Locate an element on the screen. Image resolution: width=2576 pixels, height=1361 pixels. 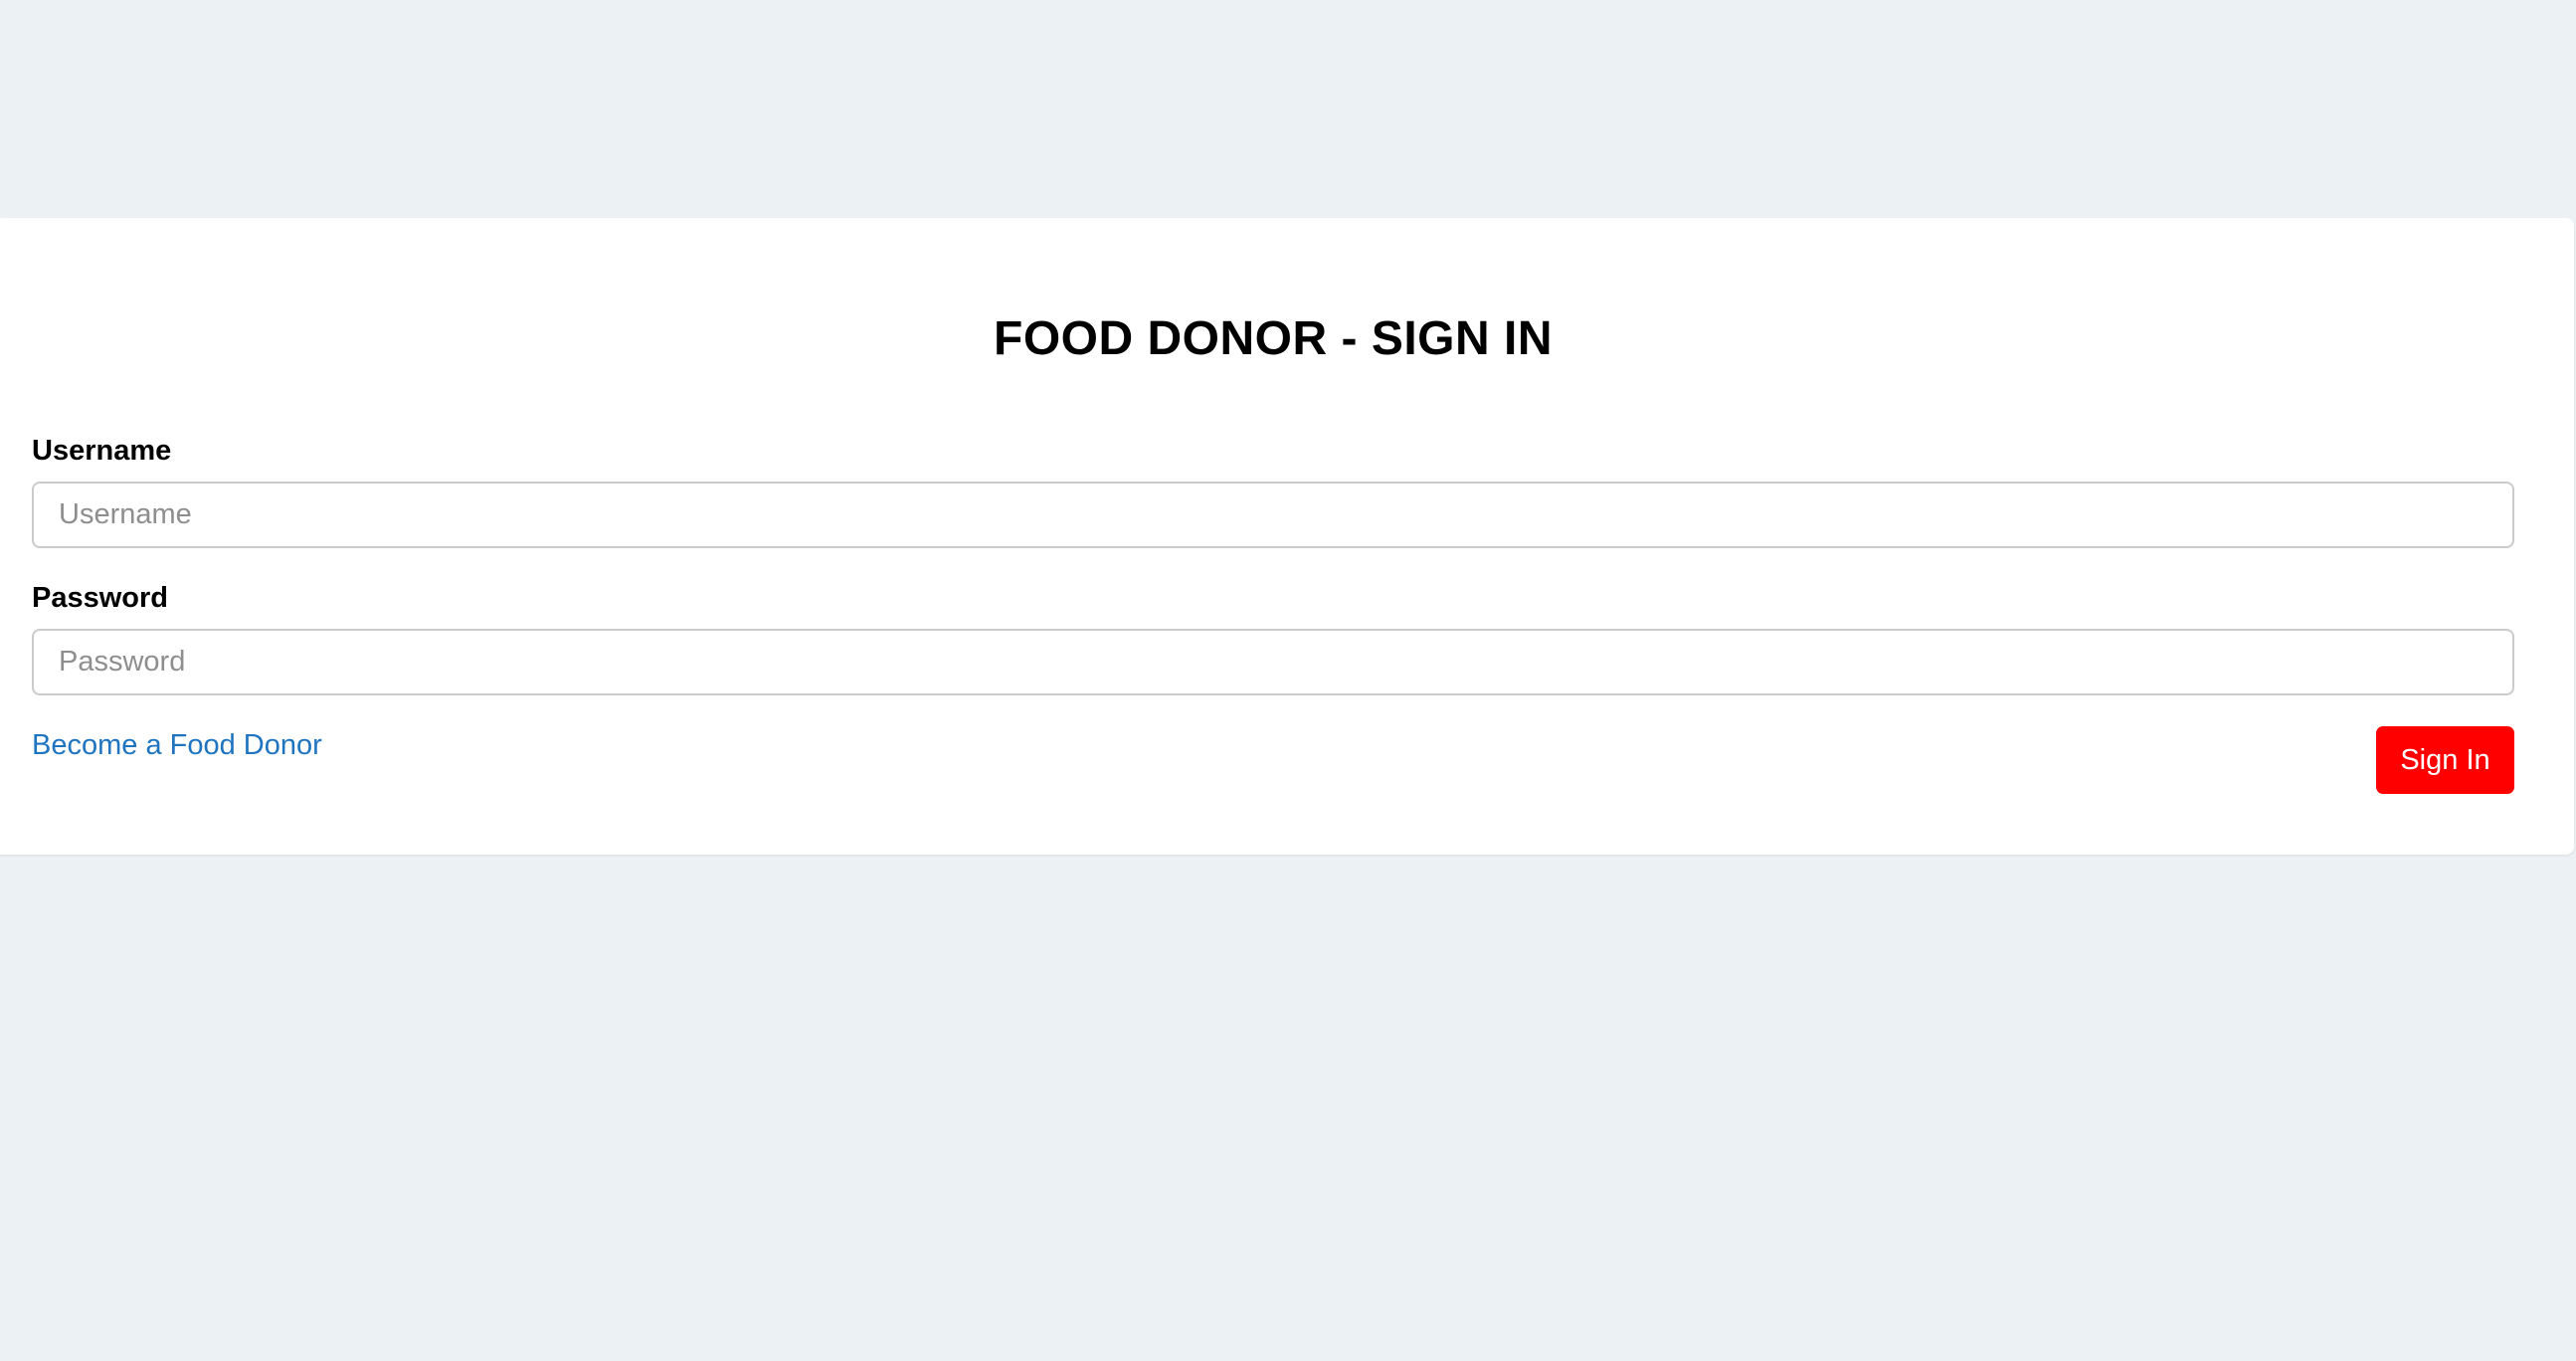
become-food-donor-link: Become a Food Donor is located at coordinates (177, 745).